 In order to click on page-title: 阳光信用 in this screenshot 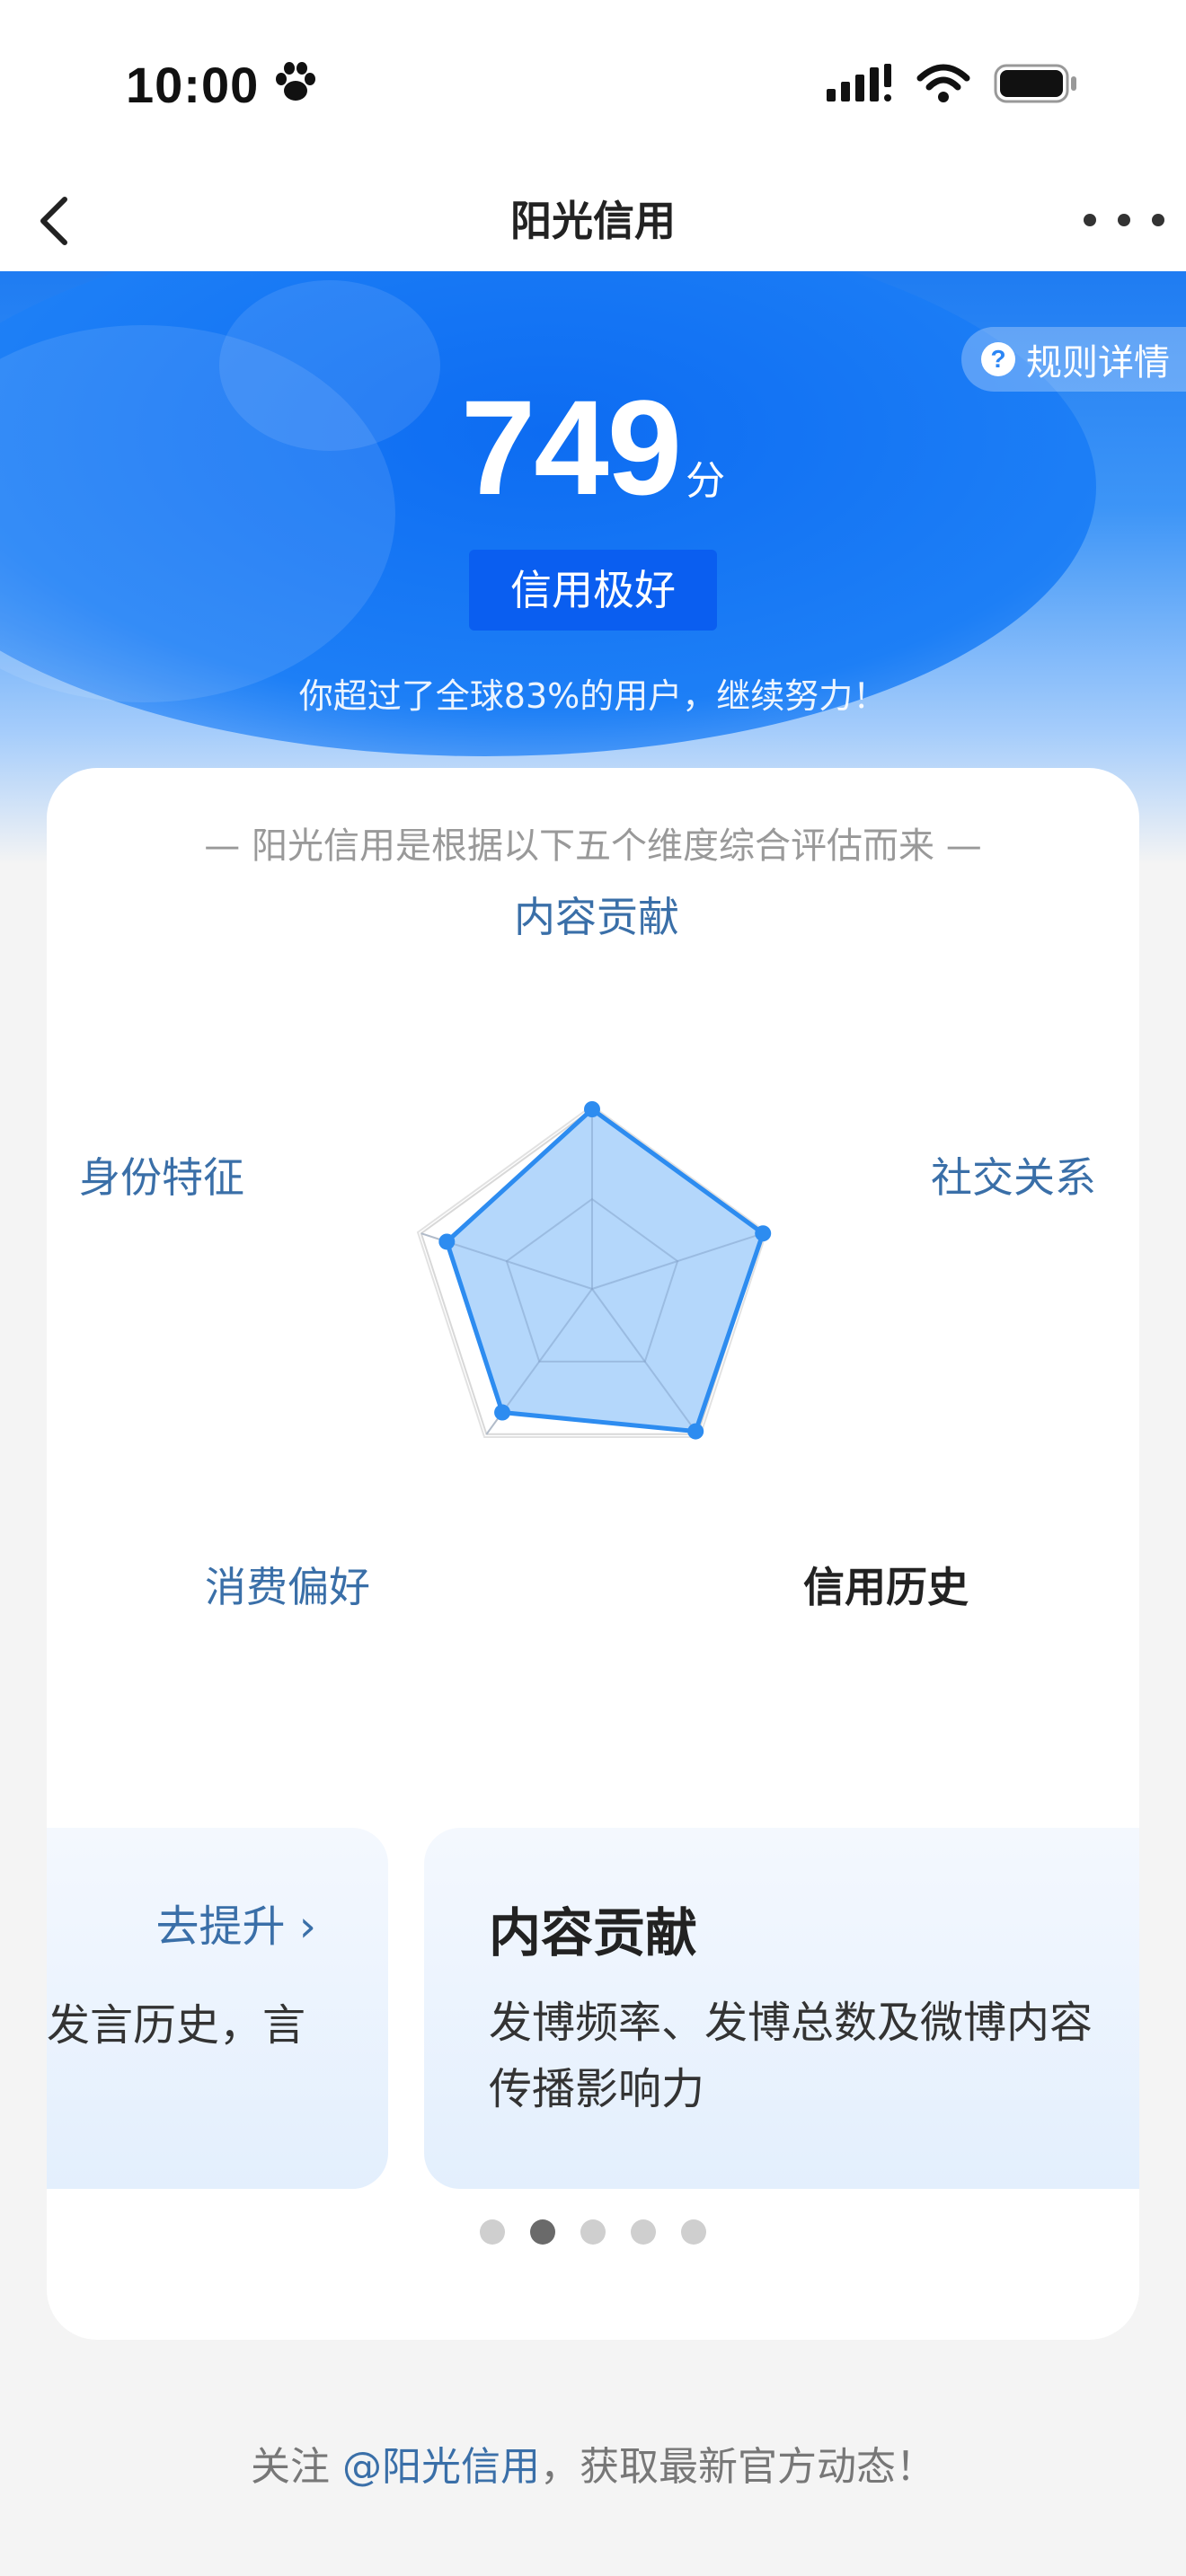, I will do `click(593, 221)`.